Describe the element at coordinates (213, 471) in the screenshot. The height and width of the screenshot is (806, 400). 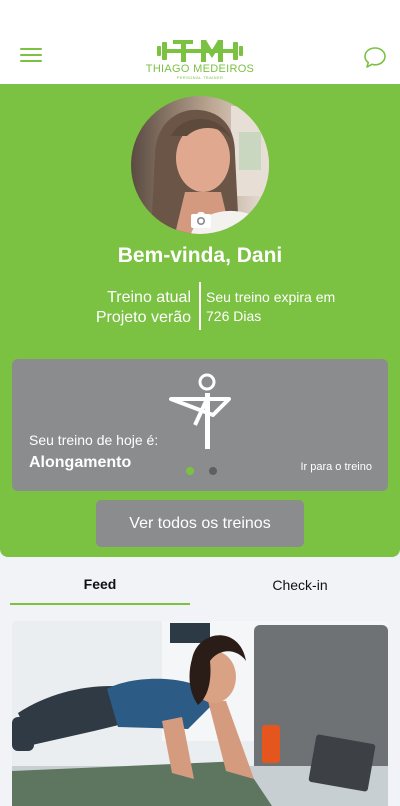
I see `carousel-dot` at that location.